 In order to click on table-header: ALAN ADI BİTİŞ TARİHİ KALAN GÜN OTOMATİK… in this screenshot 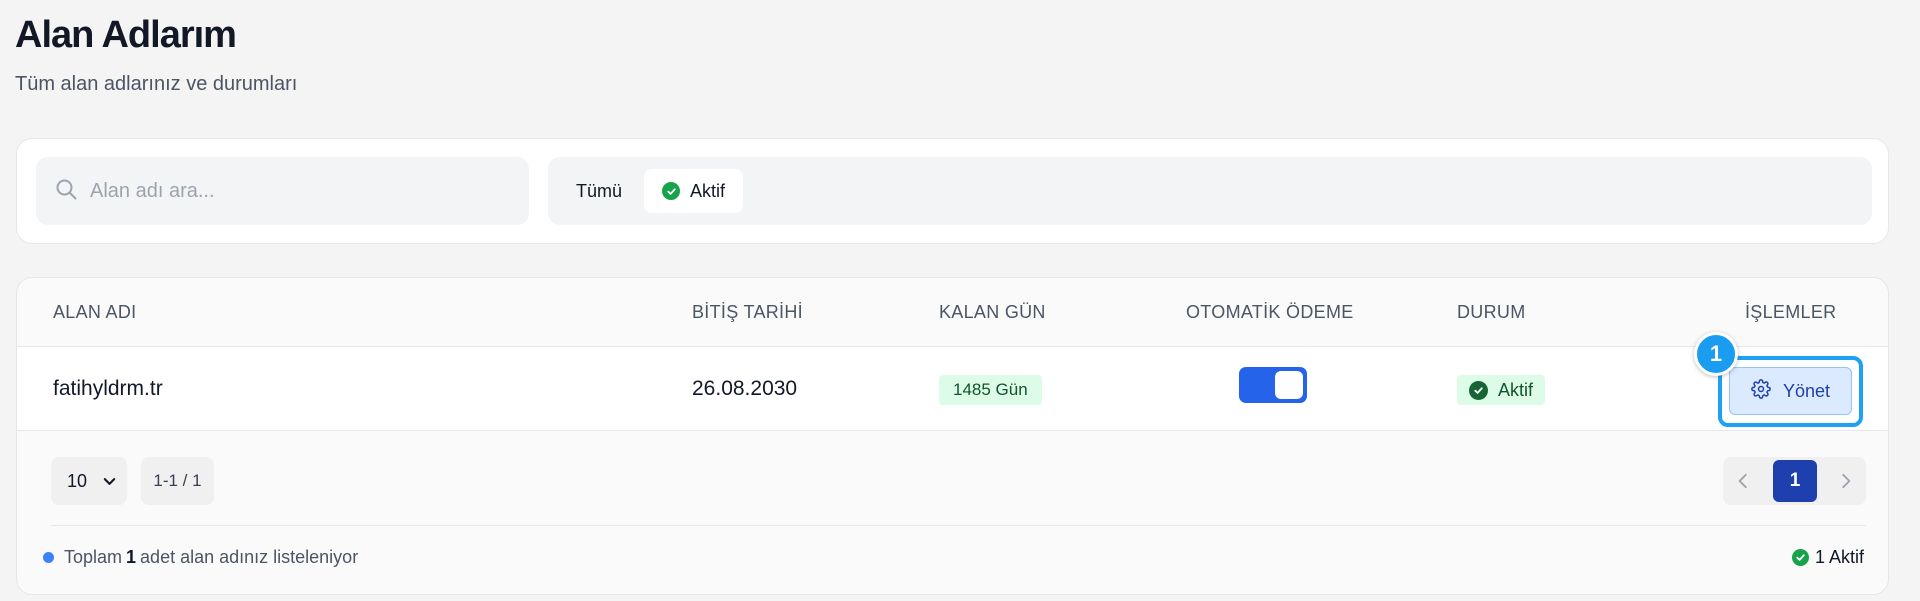, I will do `click(952, 312)`.